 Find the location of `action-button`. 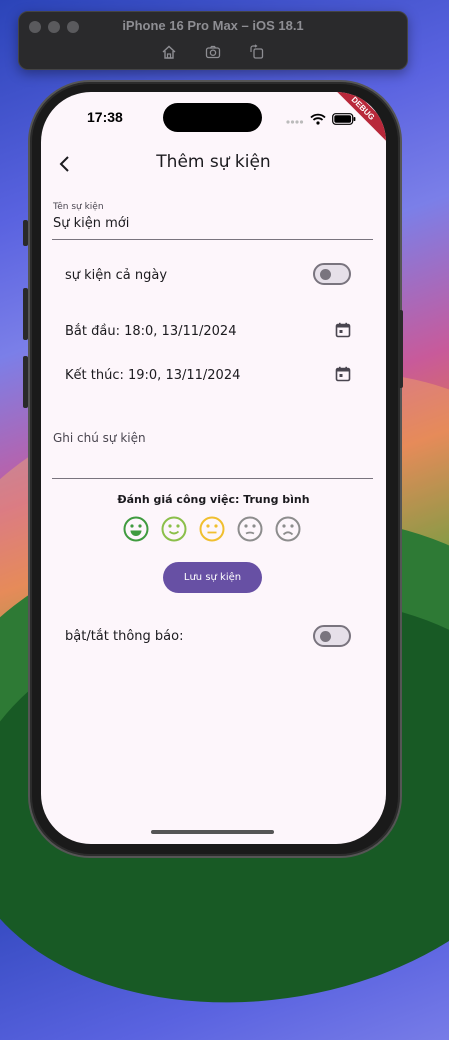

action-button is located at coordinates (25, 233).